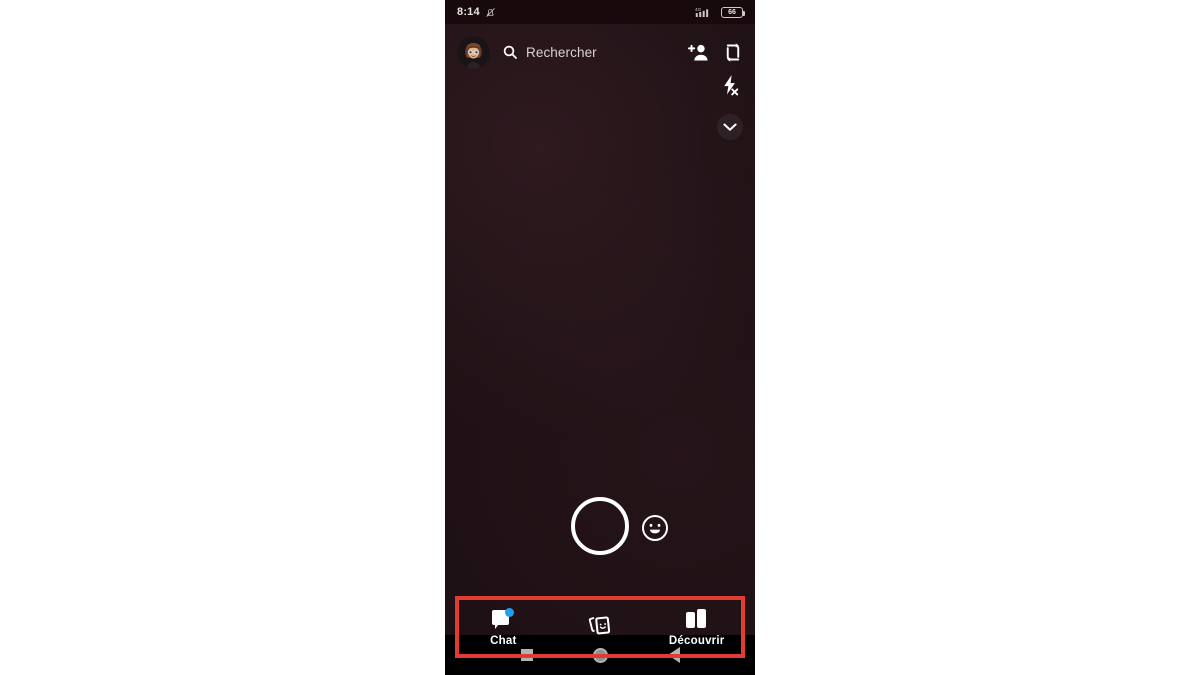 Image resolution: width=1200 pixels, height=675 pixels. I want to click on nav-item-chat: Chat, so click(503, 627).